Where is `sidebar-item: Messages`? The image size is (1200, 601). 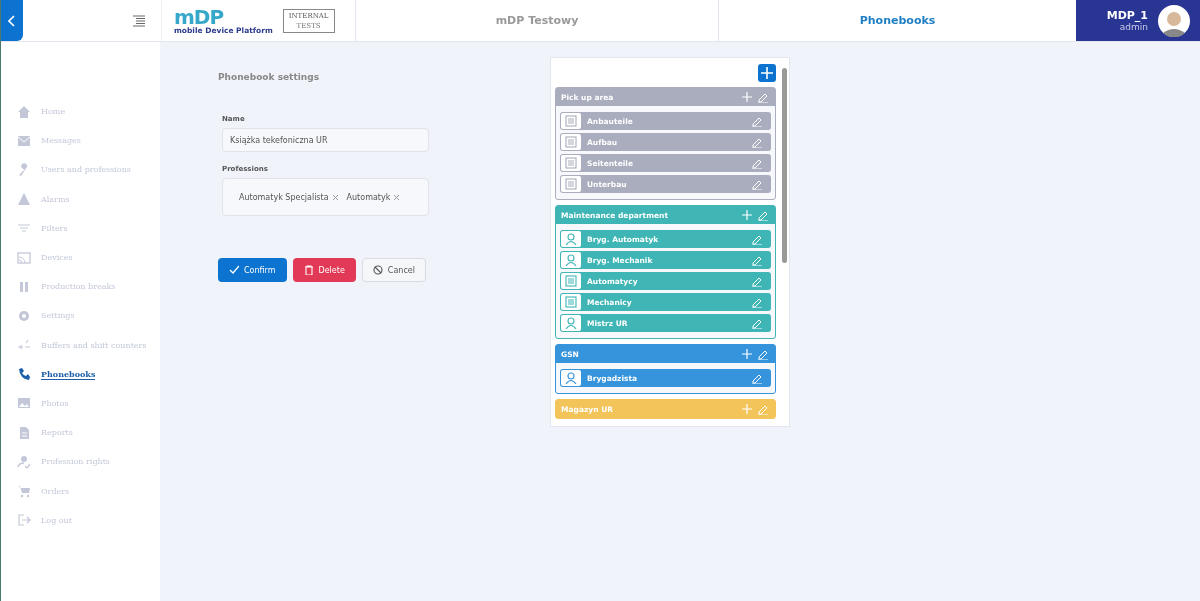
sidebar-item: Messages is located at coordinates (80, 141).